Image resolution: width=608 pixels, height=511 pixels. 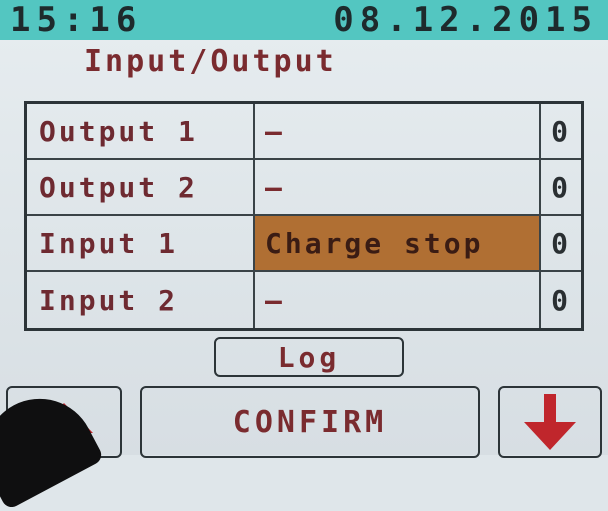 I want to click on down-button, so click(x=550, y=422).